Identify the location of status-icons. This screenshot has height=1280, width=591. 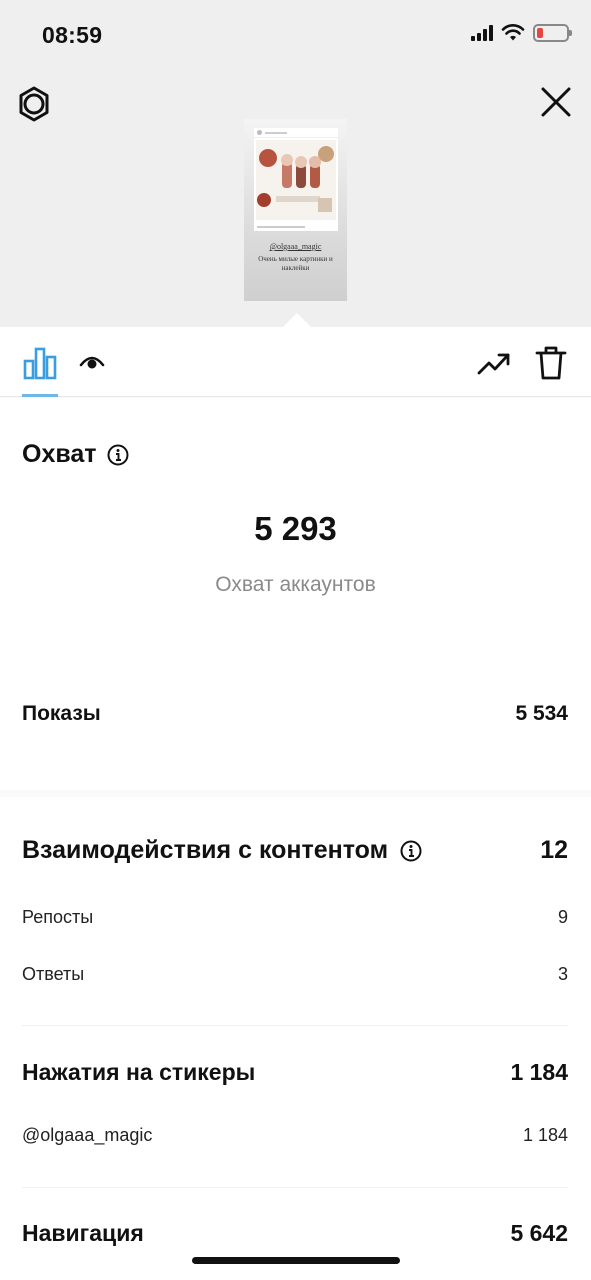
(521, 33).